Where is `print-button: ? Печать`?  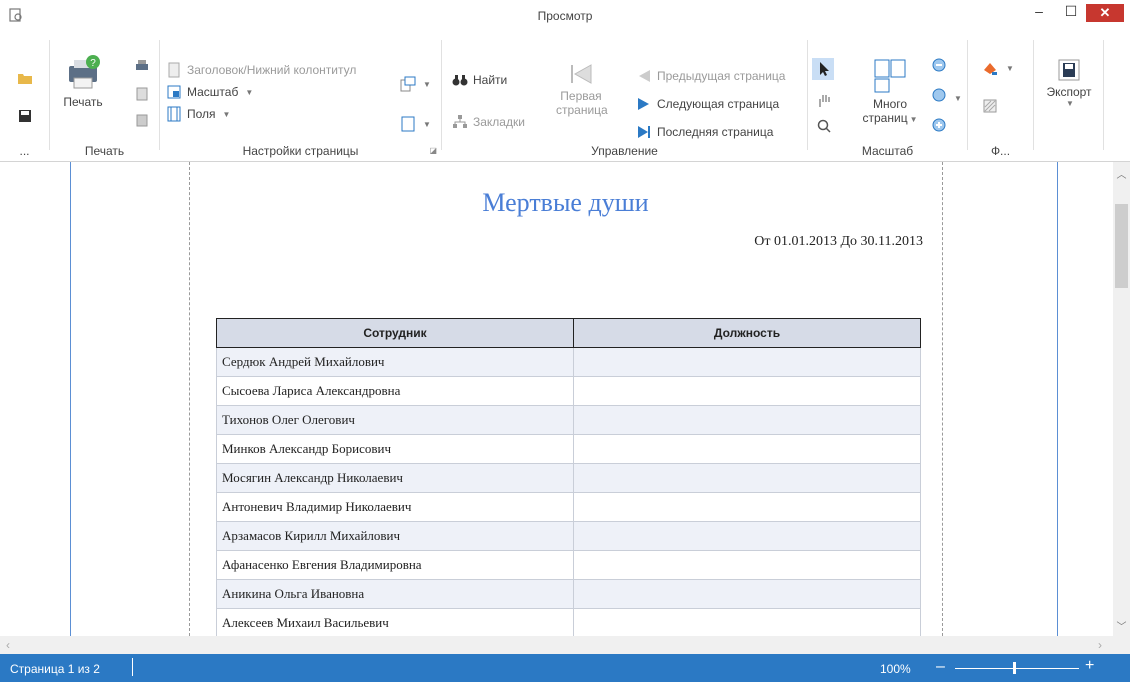 print-button: ? Печать is located at coordinates (83, 80).